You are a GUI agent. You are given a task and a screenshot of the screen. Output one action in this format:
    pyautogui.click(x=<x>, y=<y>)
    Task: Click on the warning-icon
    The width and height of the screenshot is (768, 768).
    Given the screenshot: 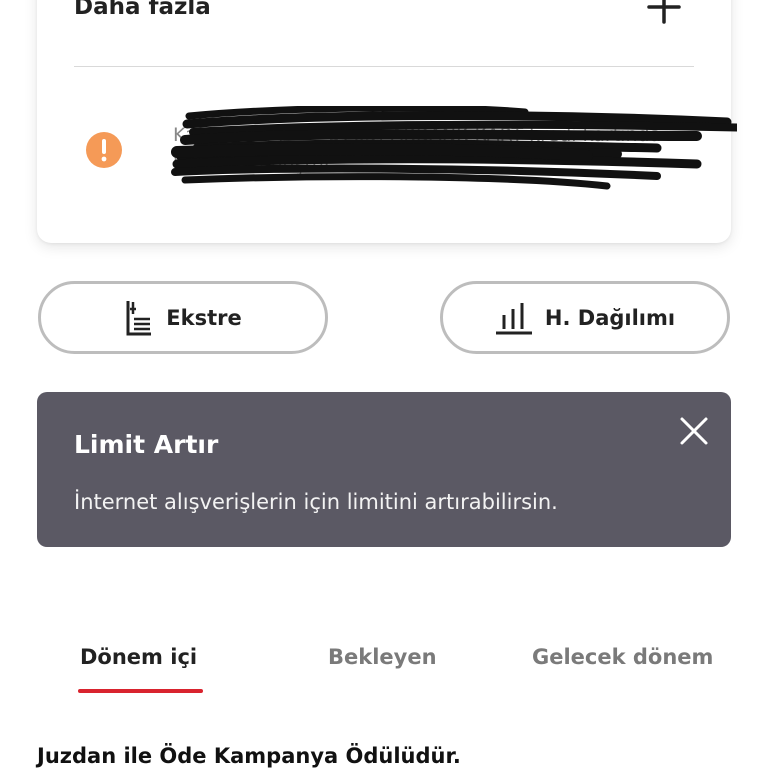 What is the action you would take?
    pyautogui.click(x=104, y=150)
    